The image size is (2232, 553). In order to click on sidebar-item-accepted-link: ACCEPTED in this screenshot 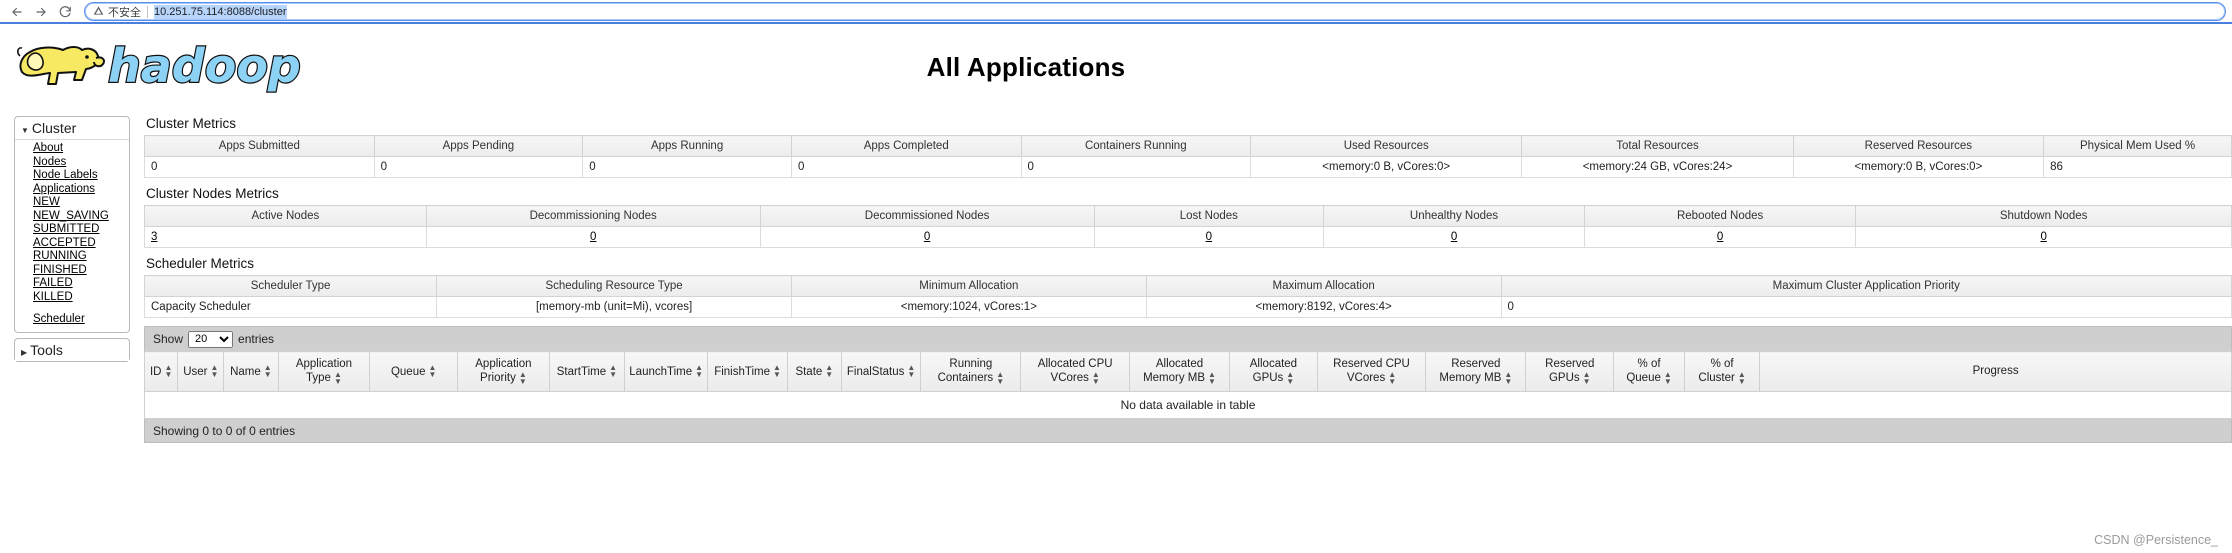, I will do `click(64, 243)`.